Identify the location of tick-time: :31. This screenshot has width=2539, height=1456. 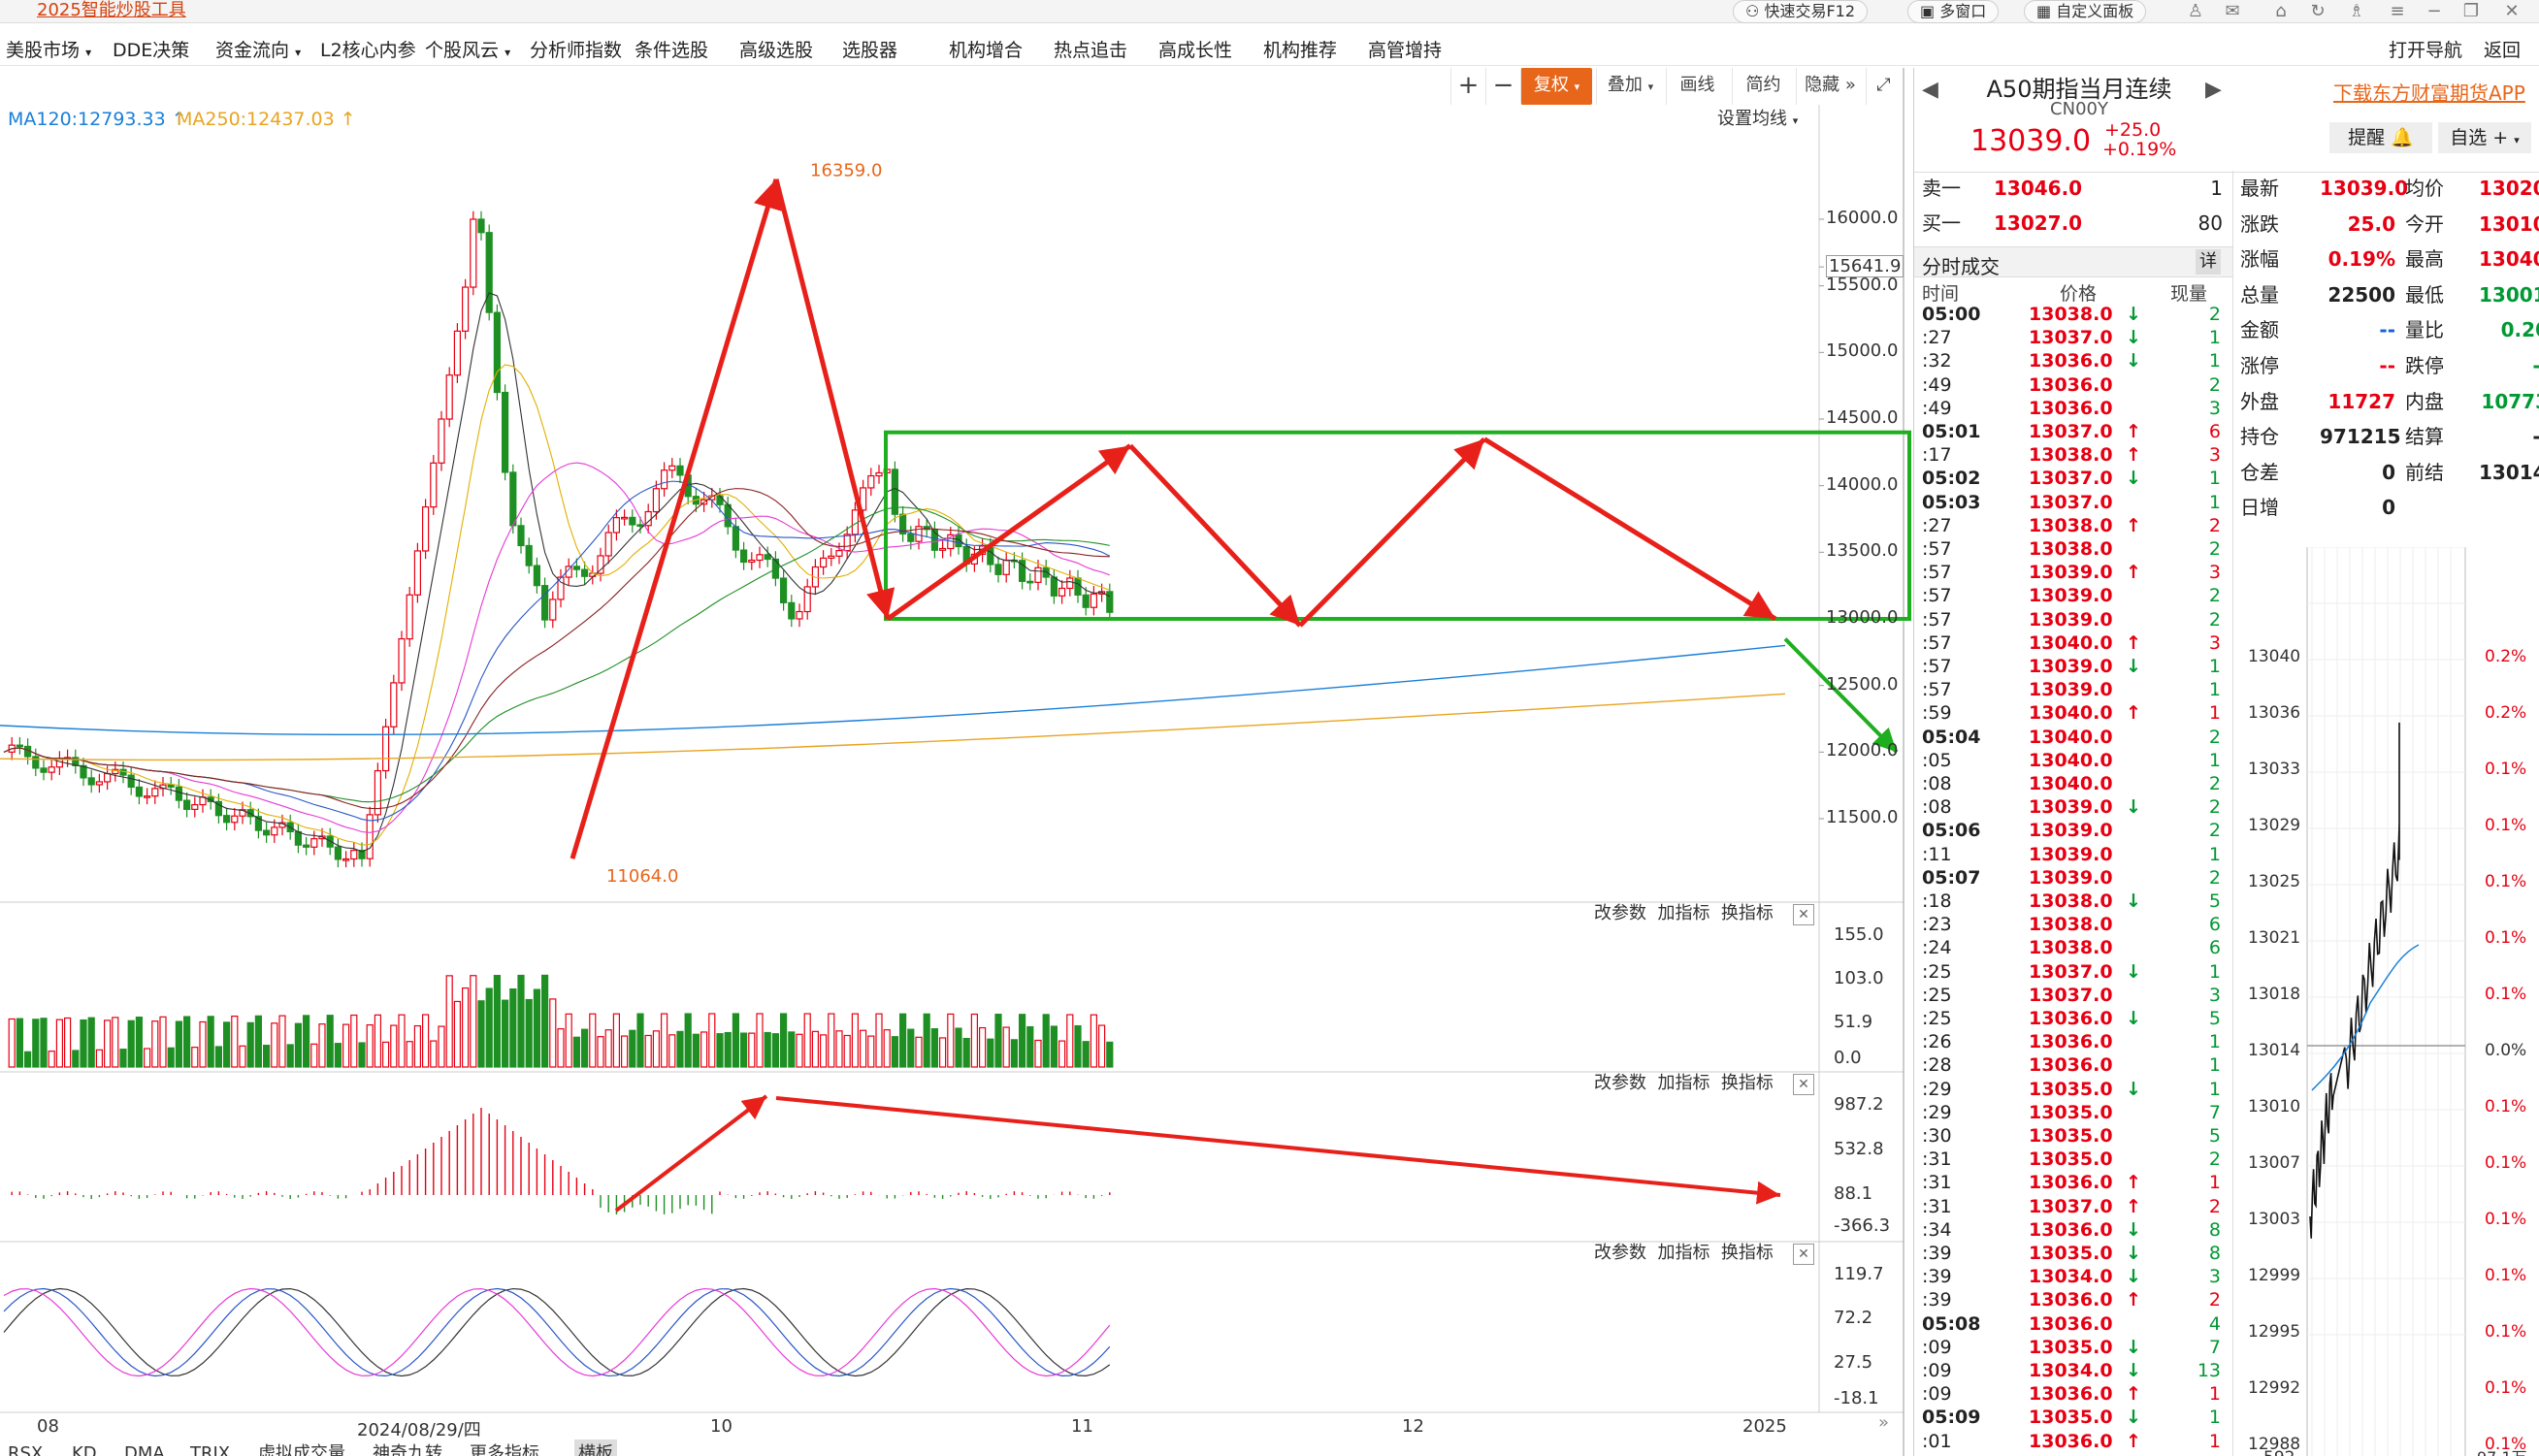
(1937, 1160).